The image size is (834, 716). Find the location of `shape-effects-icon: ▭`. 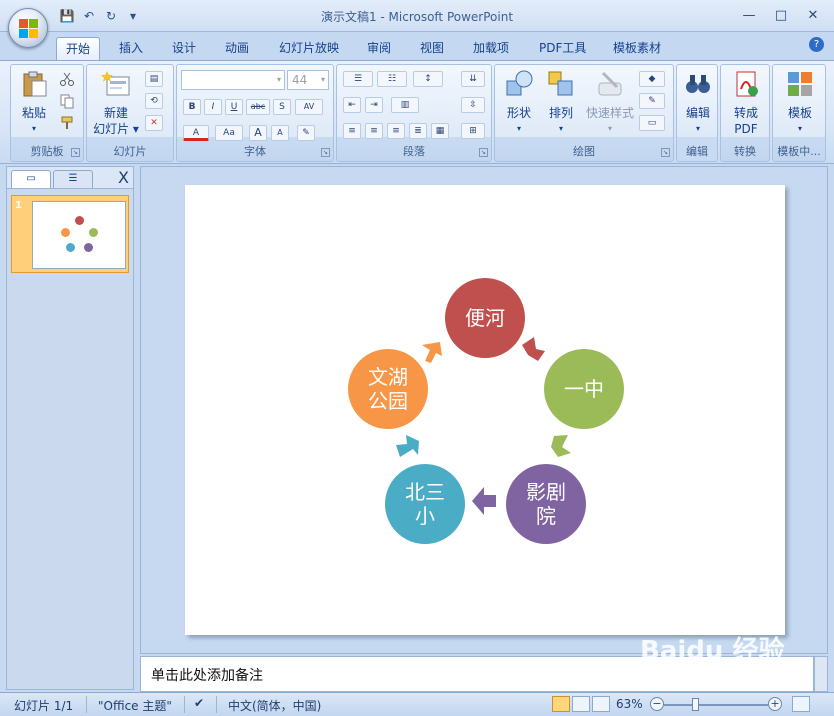

shape-effects-icon: ▭ is located at coordinates (652, 123).